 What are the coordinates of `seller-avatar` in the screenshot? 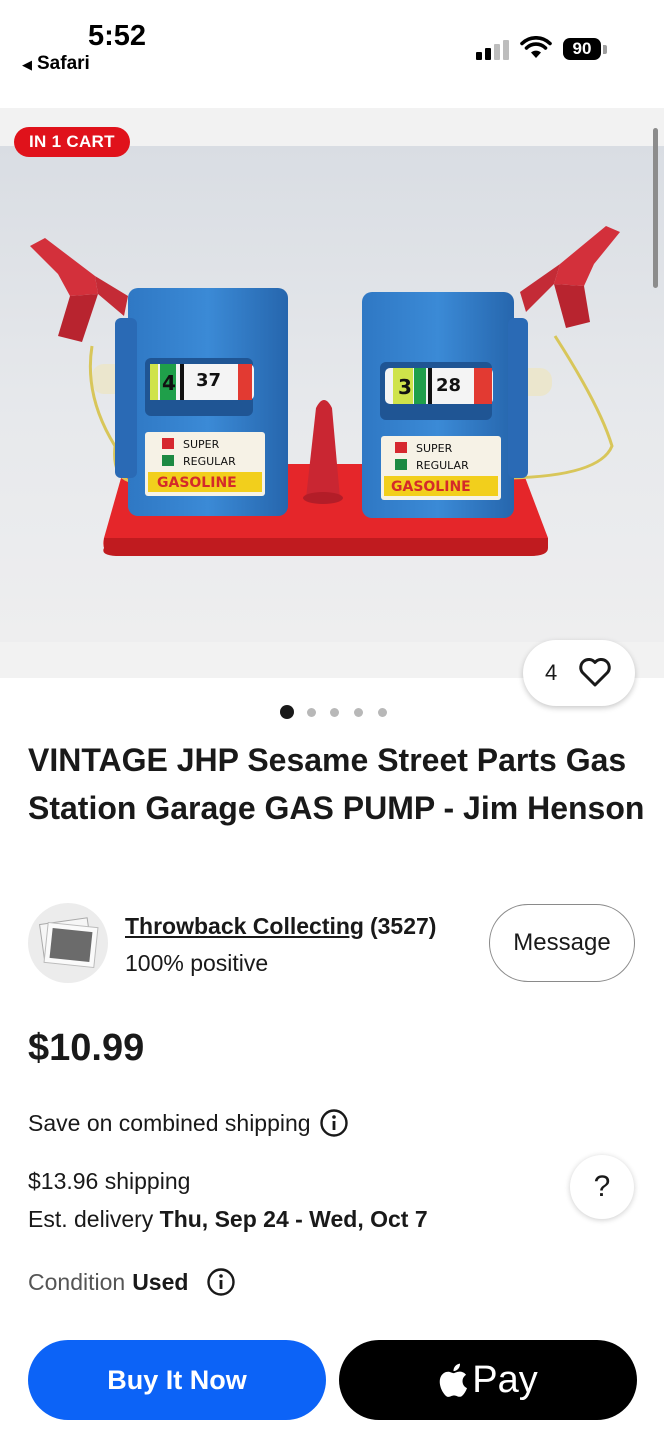 It's located at (68, 943).